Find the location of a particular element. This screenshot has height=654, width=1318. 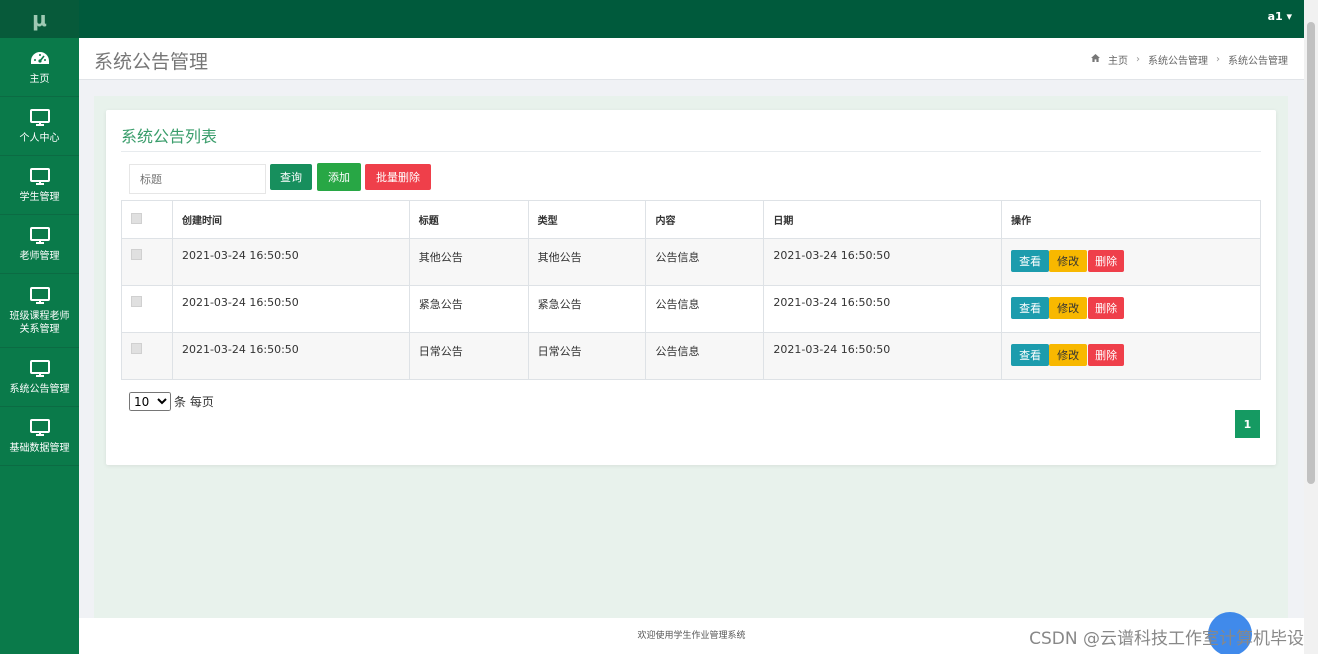

user-menu: a1 ▾ is located at coordinates (1280, 16).